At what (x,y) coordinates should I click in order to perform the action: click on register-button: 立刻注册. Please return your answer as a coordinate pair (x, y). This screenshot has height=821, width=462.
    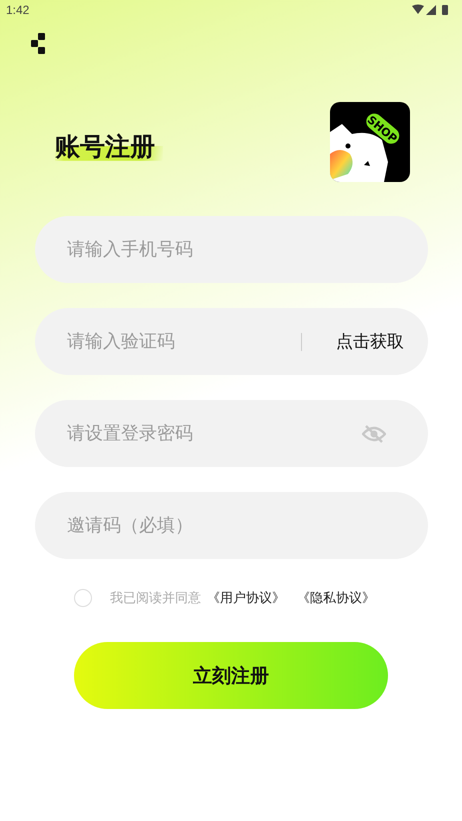
    Looking at the image, I should click on (231, 675).